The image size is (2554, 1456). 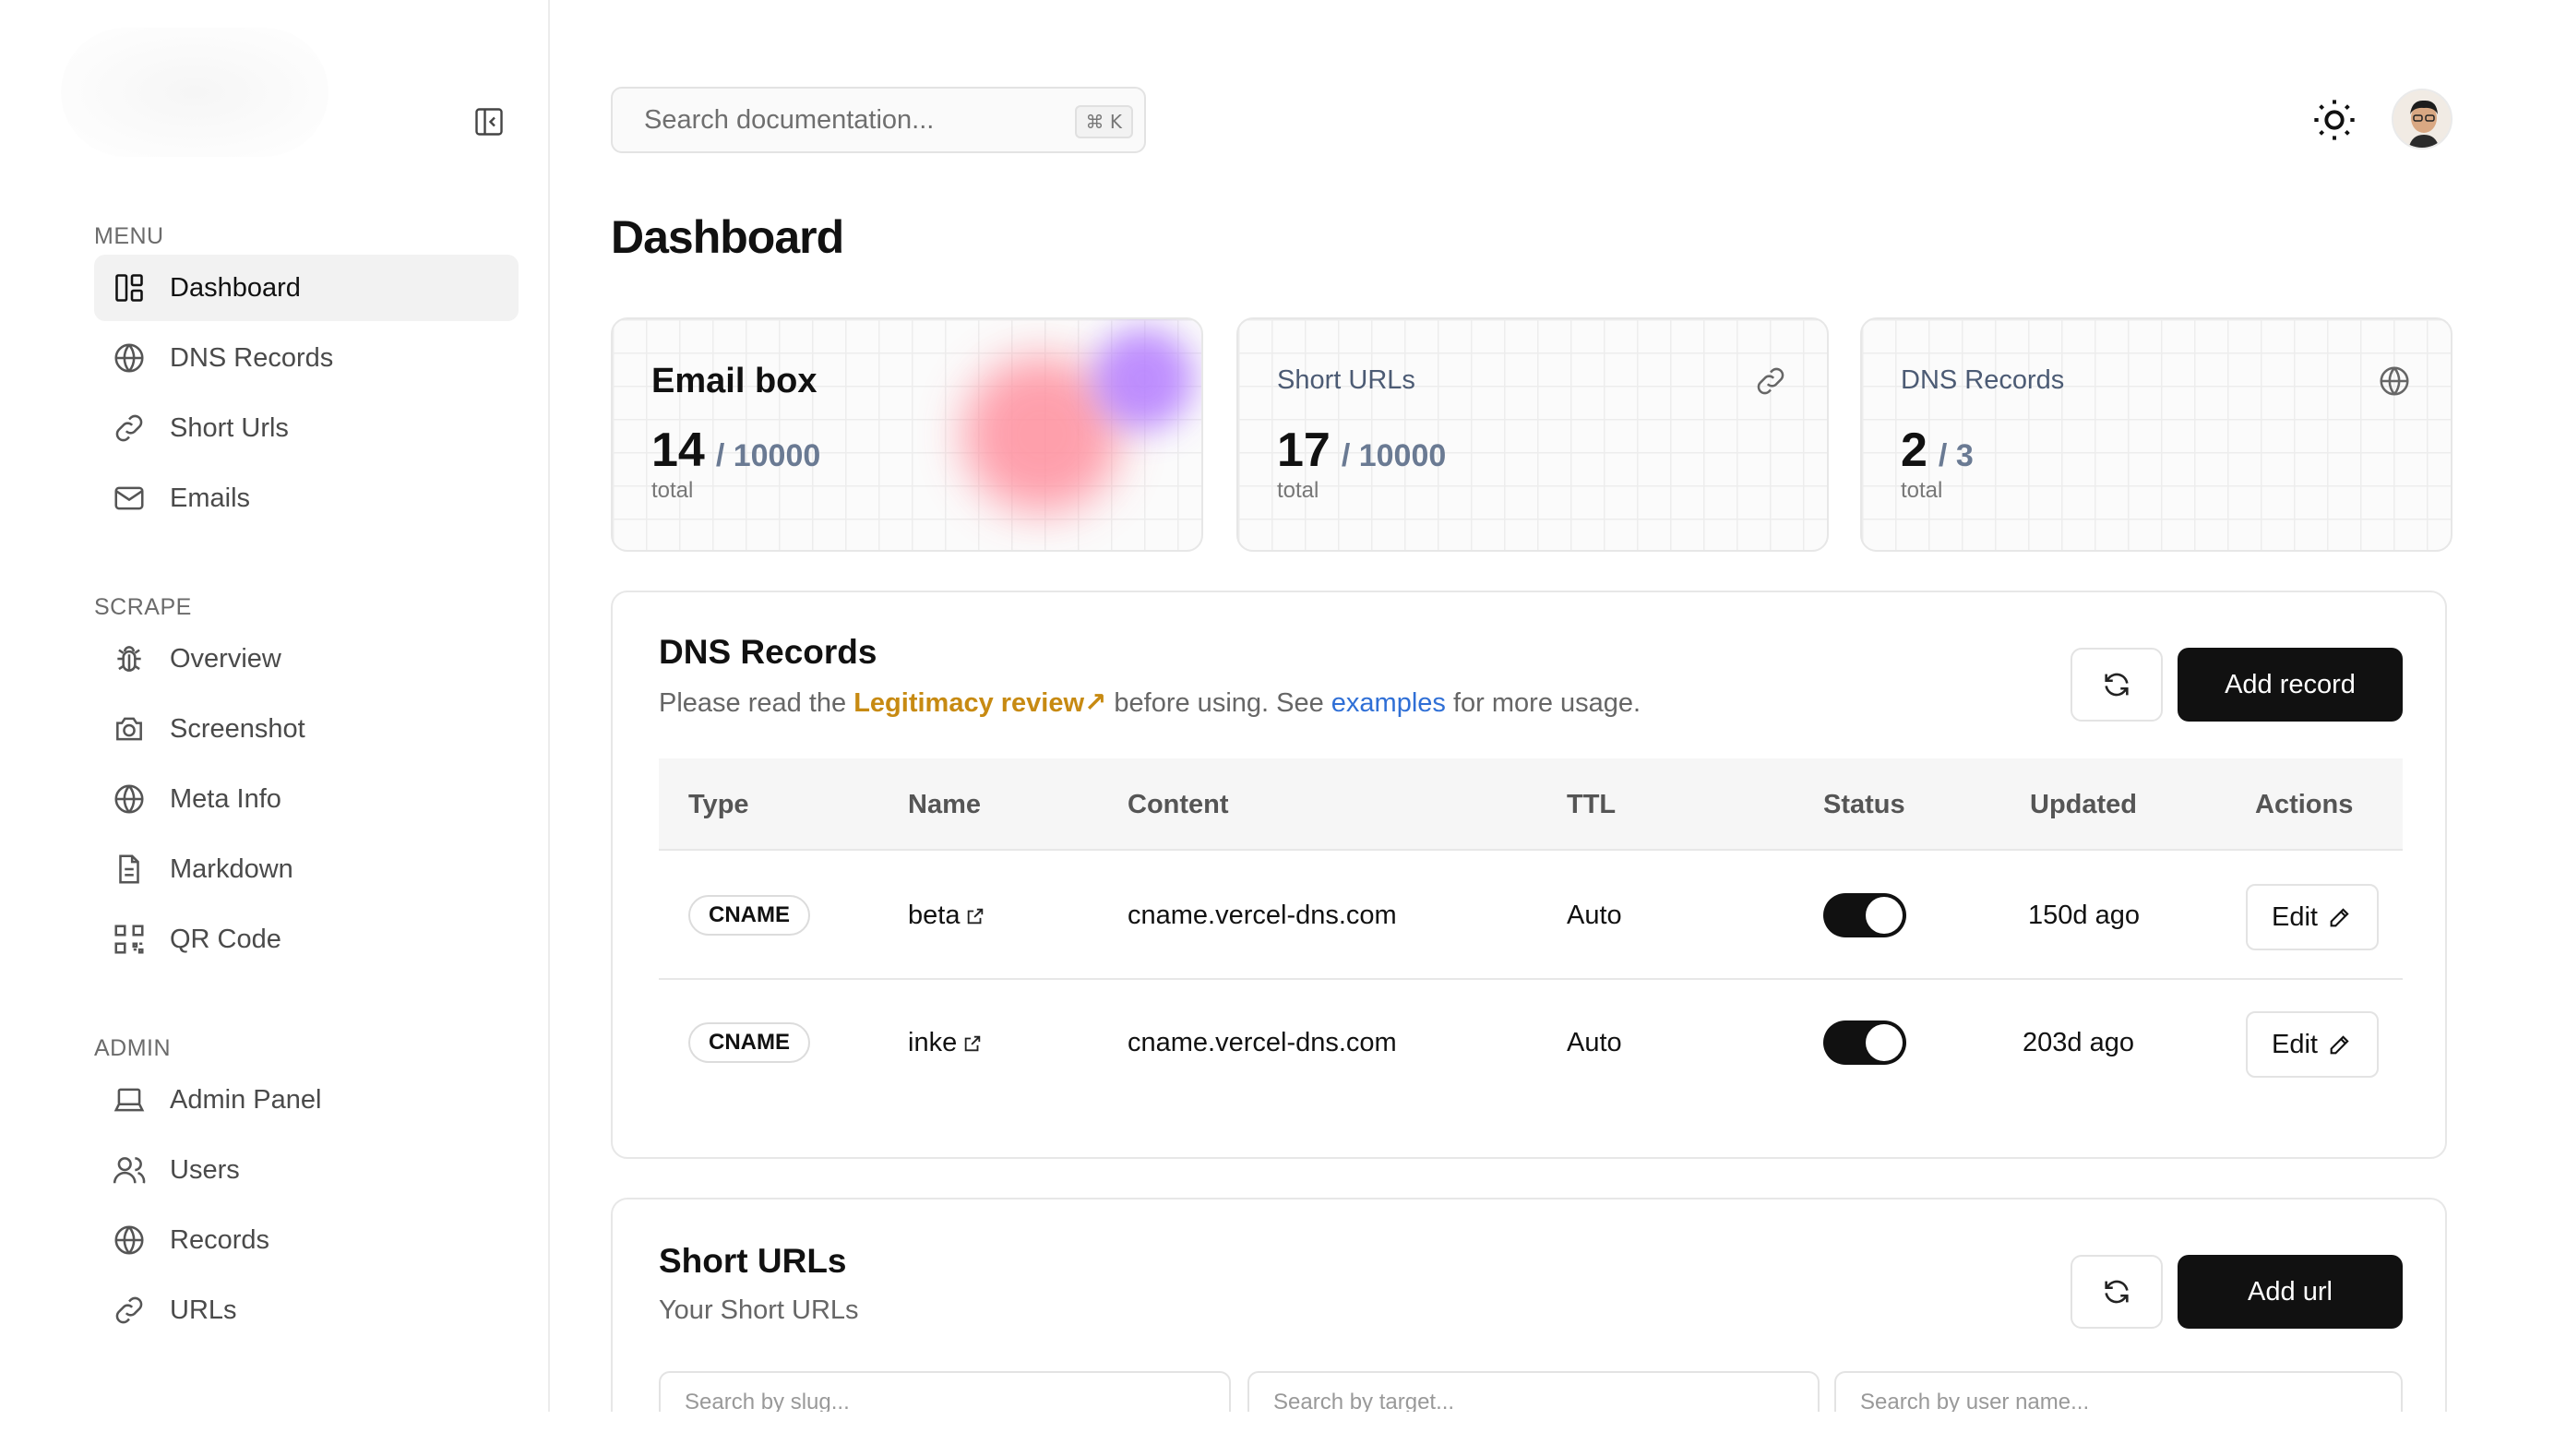 I want to click on sidebar-collapse-icon, so click(x=489, y=121).